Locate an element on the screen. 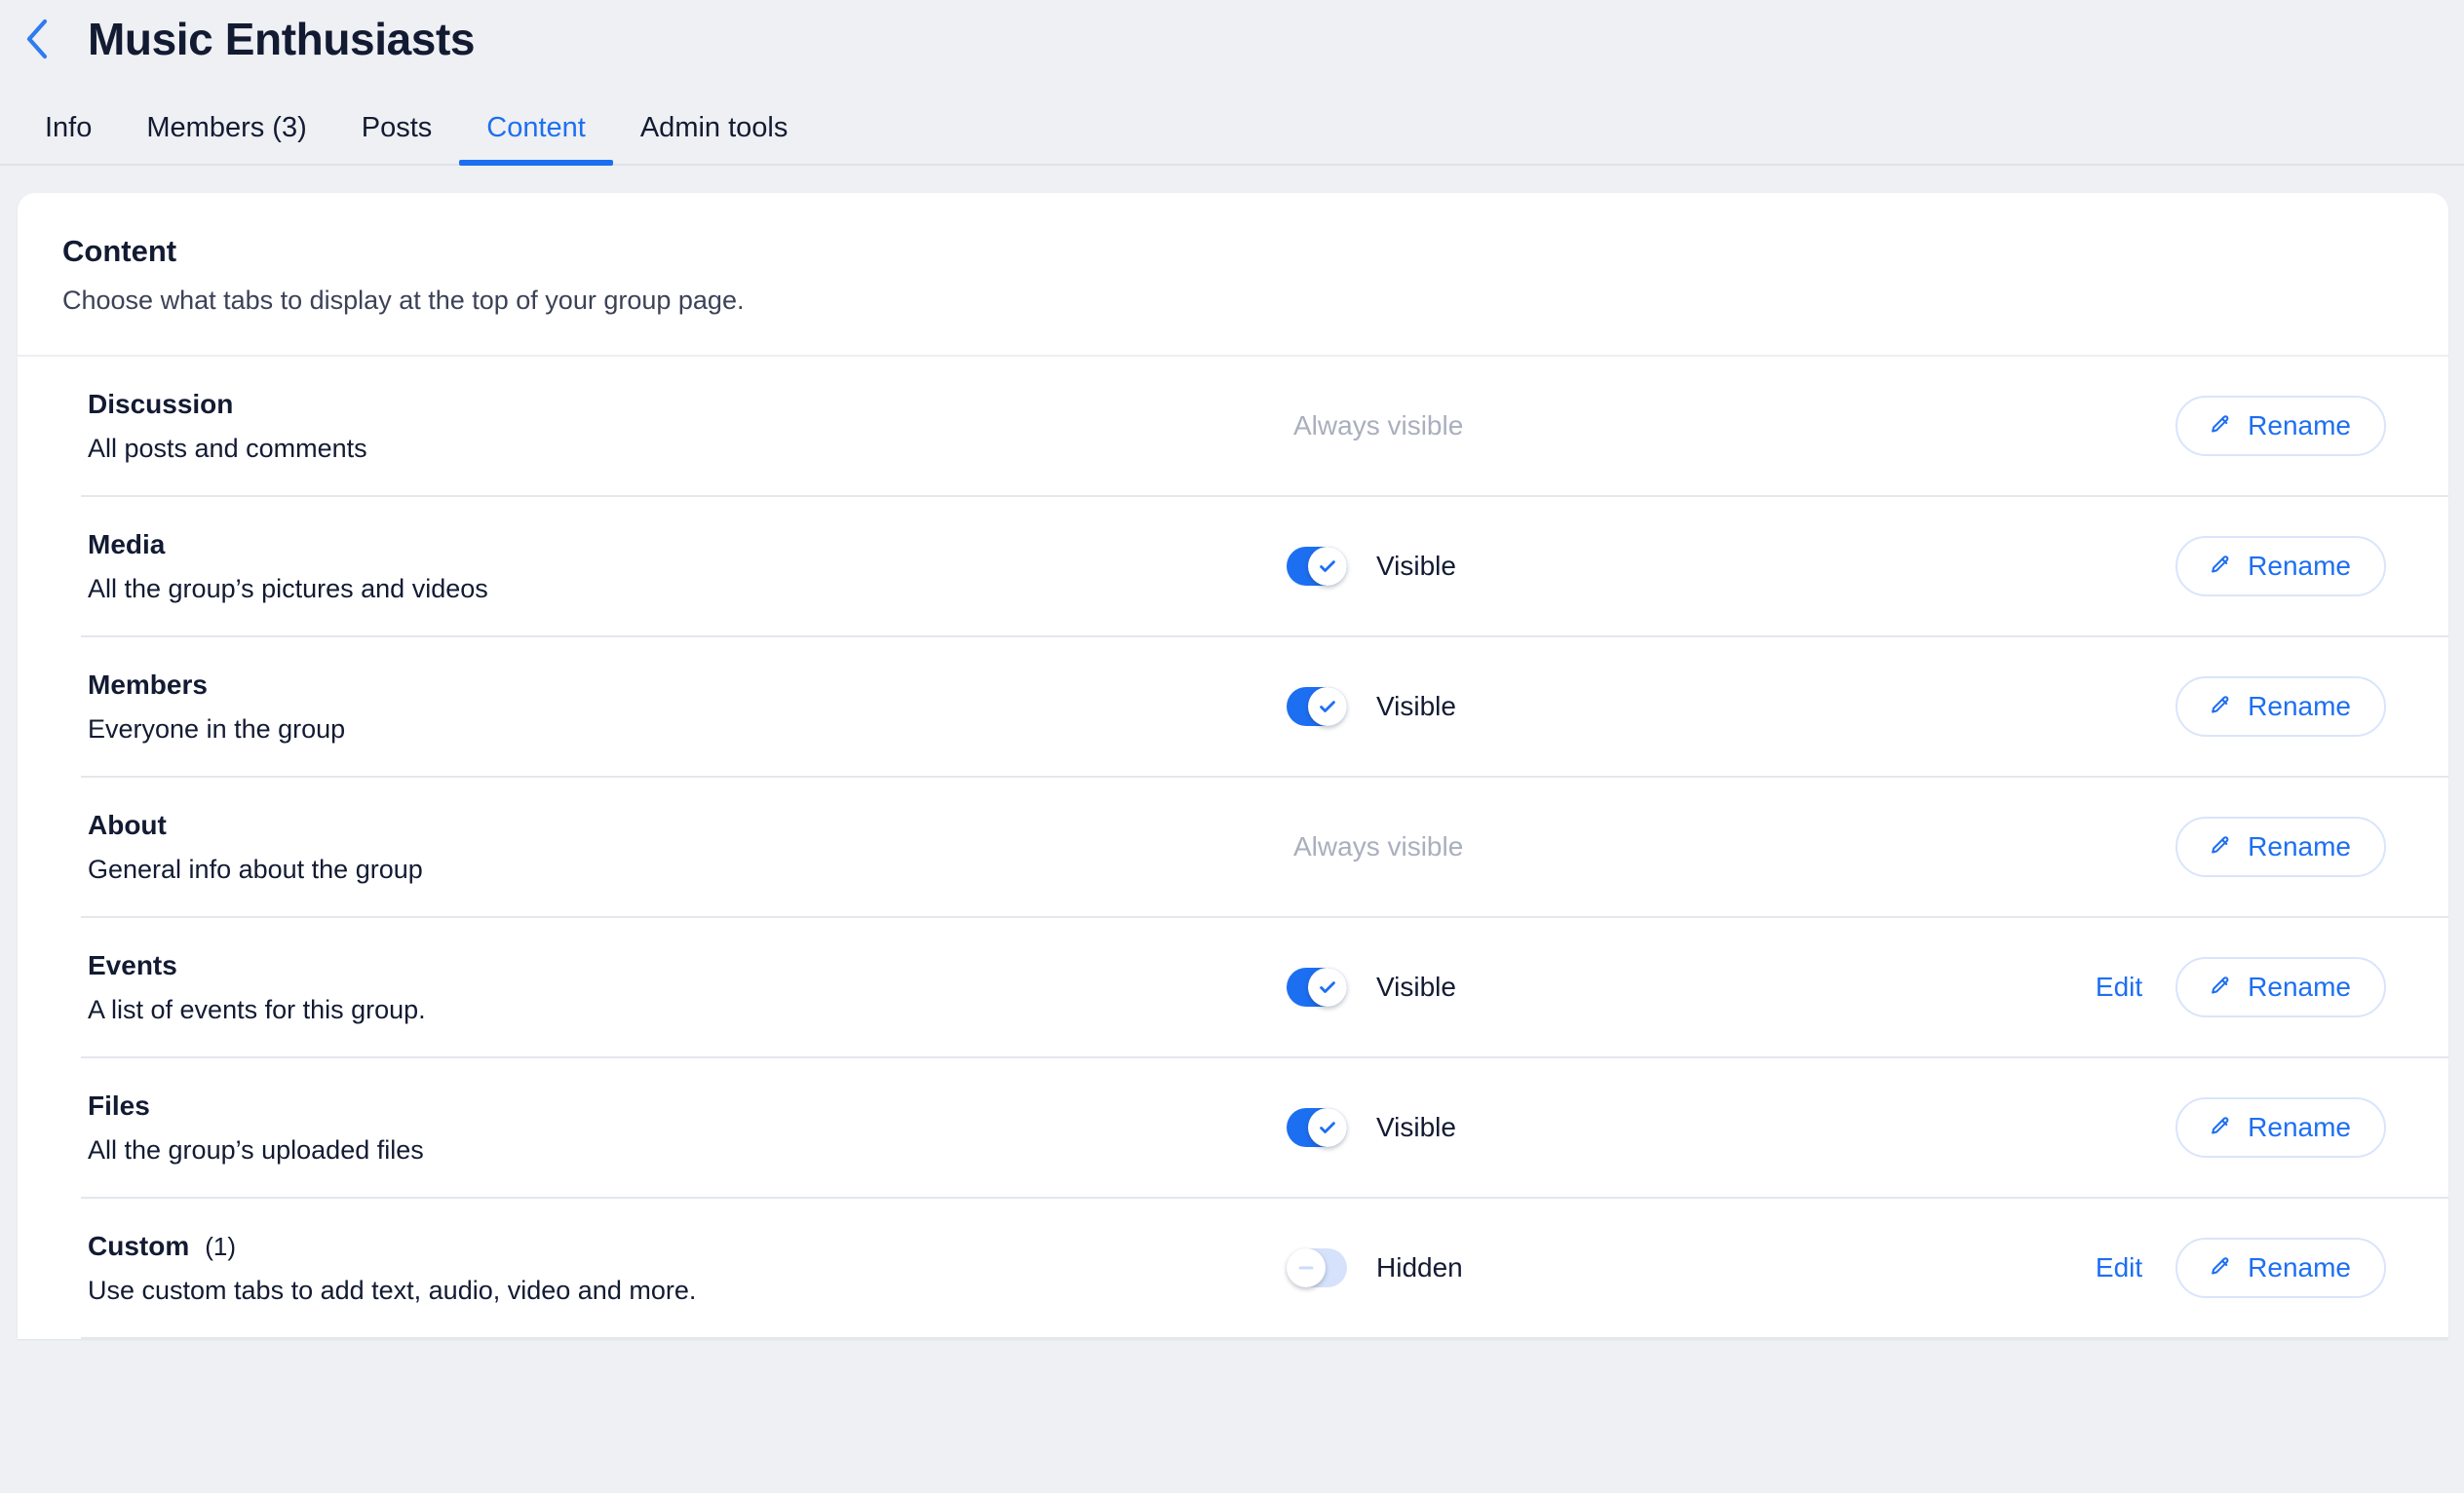 This screenshot has width=2464, height=1493. row-description: A list of events for this group. is located at coordinates (257, 1009).